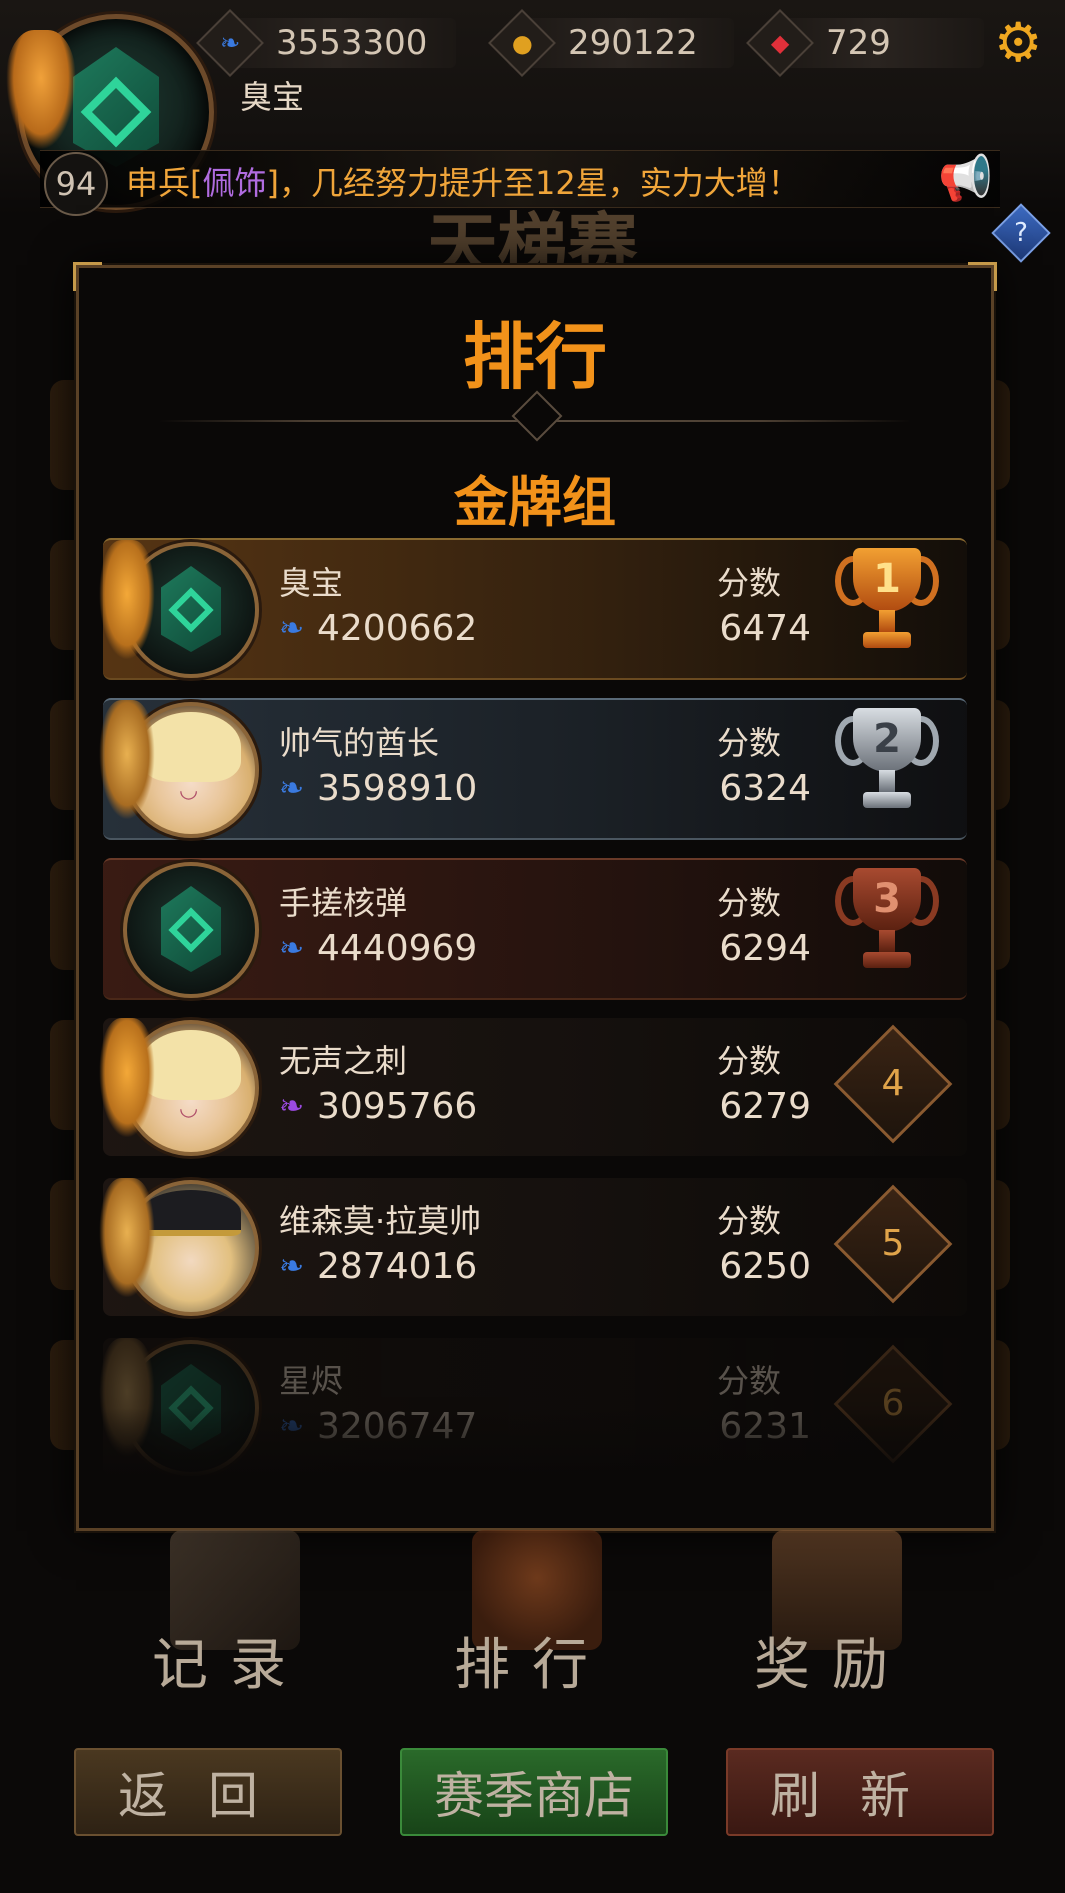 The image size is (1065, 1893). I want to click on player-power: ❧ 4200662, so click(378, 628).